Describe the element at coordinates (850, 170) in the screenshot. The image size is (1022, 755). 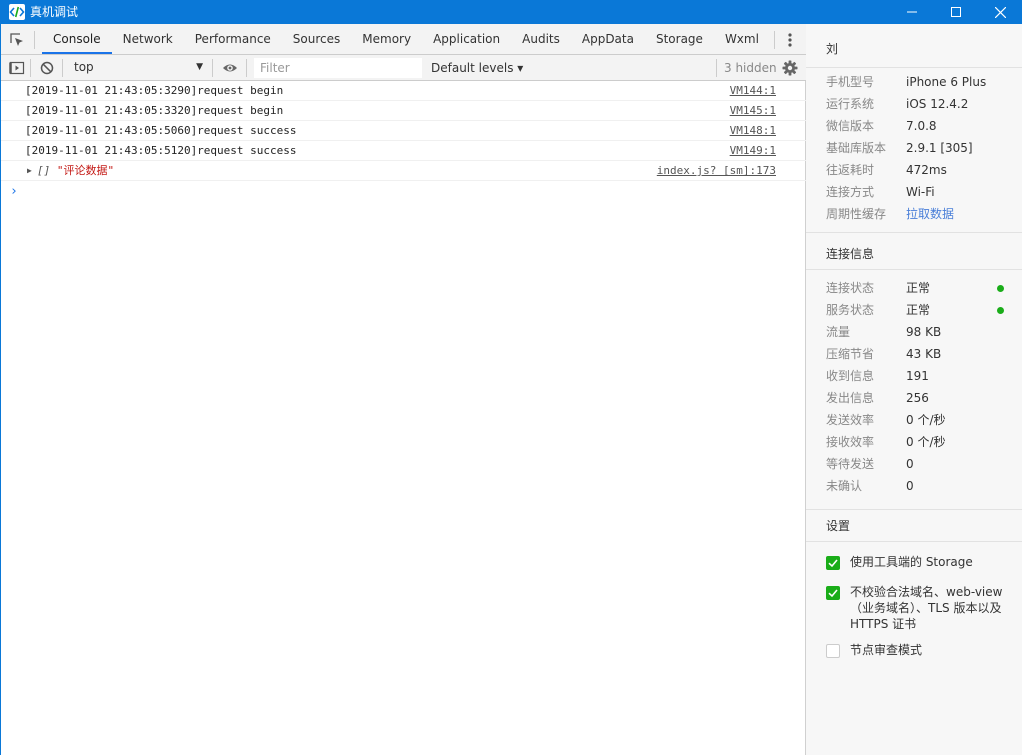
I see `info-label: 往返耗时` at that location.